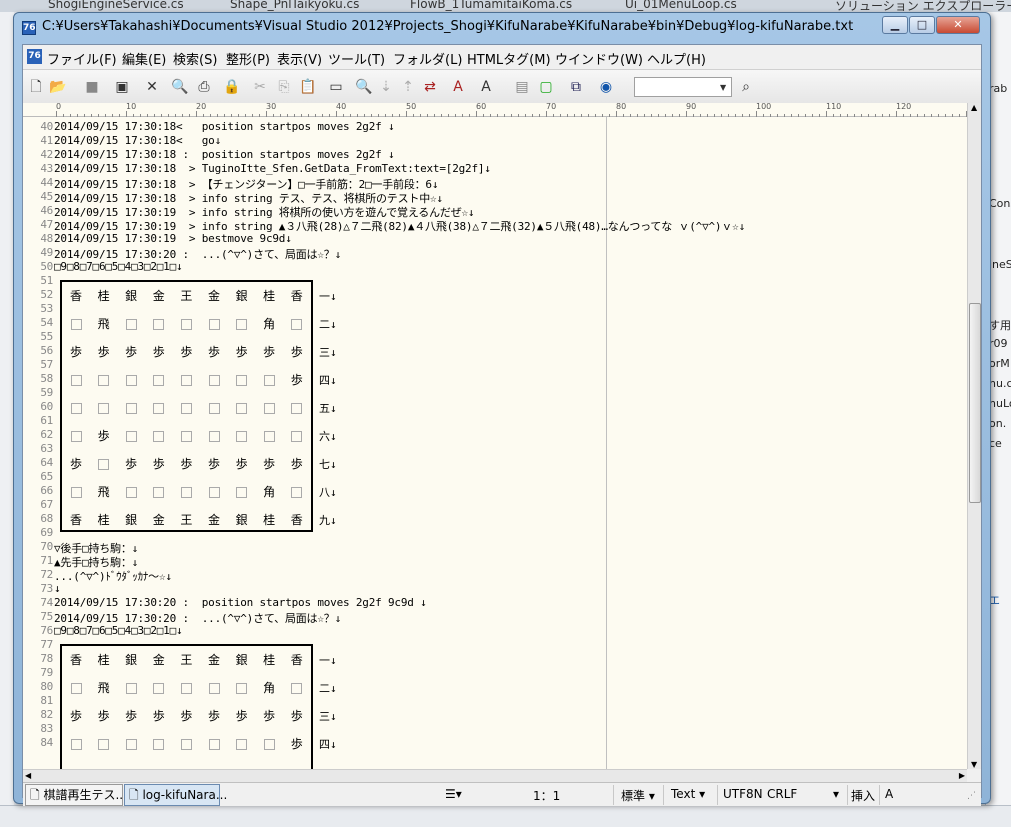 The height and width of the screenshot is (827, 1011). Describe the element at coordinates (180, 87) in the screenshot. I see `print-preview-icon: 🔍` at that location.